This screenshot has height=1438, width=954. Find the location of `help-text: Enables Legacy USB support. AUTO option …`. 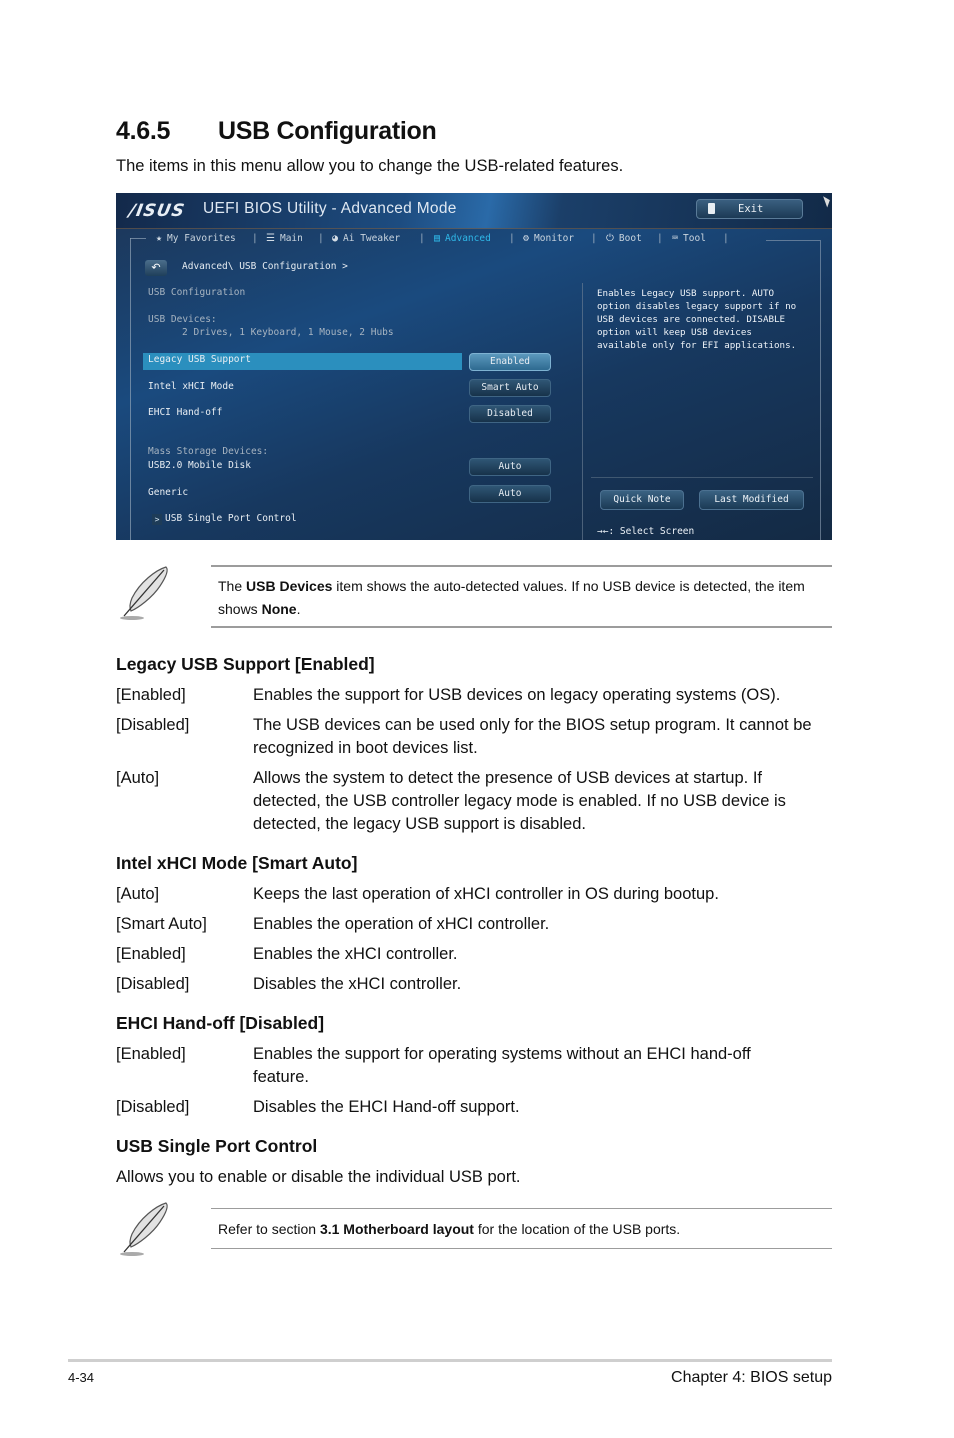

help-text: Enables Legacy USB support. AUTO option … is located at coordinates (697, 319).